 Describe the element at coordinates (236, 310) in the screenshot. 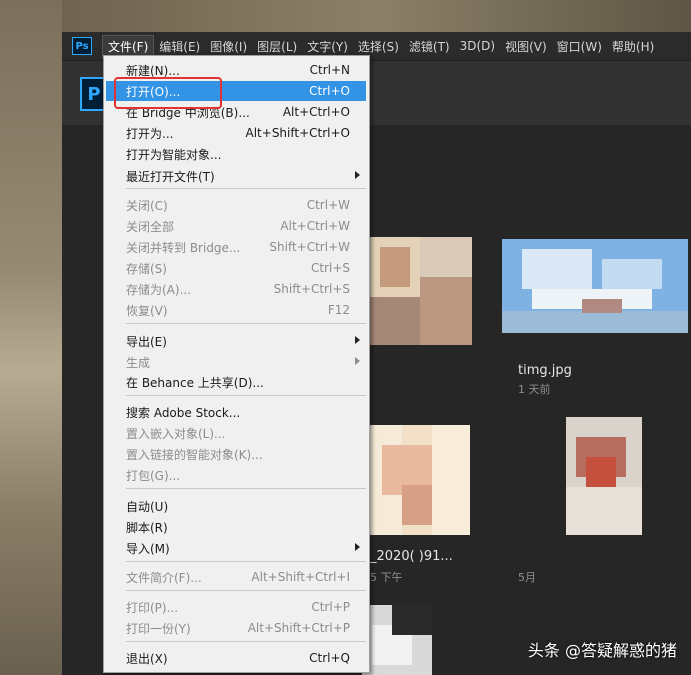

I see `menu-revert: 恢复(V) F12` at that location.